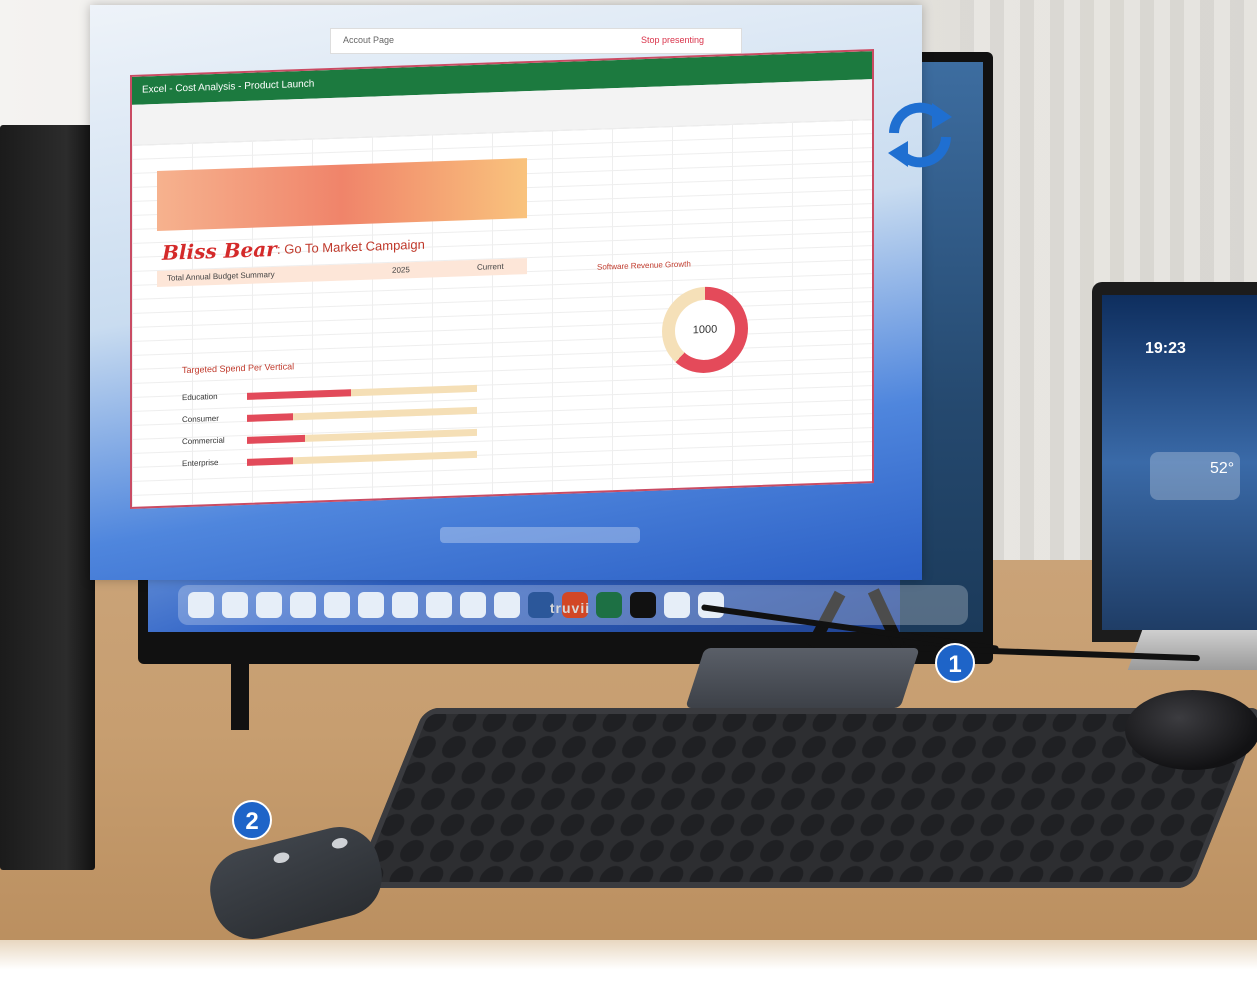 Image resolution: width=1257 pixels, height=989 pixels. I want to click on messages-icon, so click(439, 605).